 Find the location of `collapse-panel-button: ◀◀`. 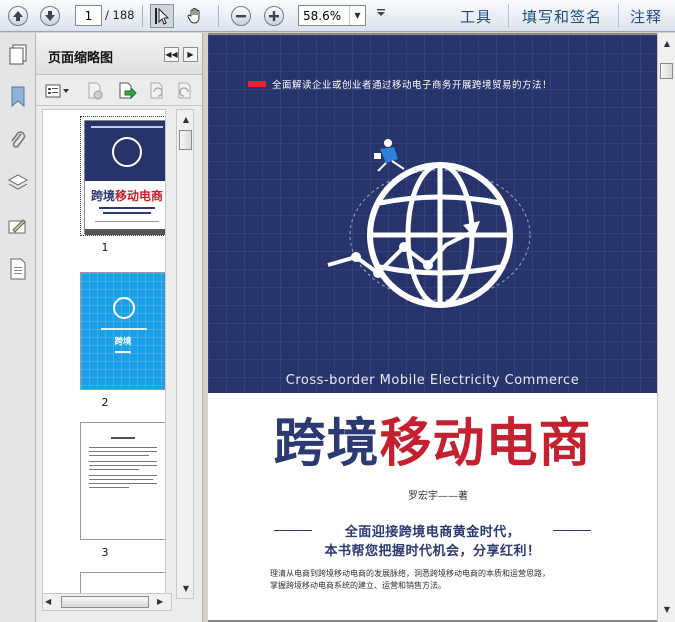

collapse-panel-button: ◀◀ is located at coordinates (171, 54).